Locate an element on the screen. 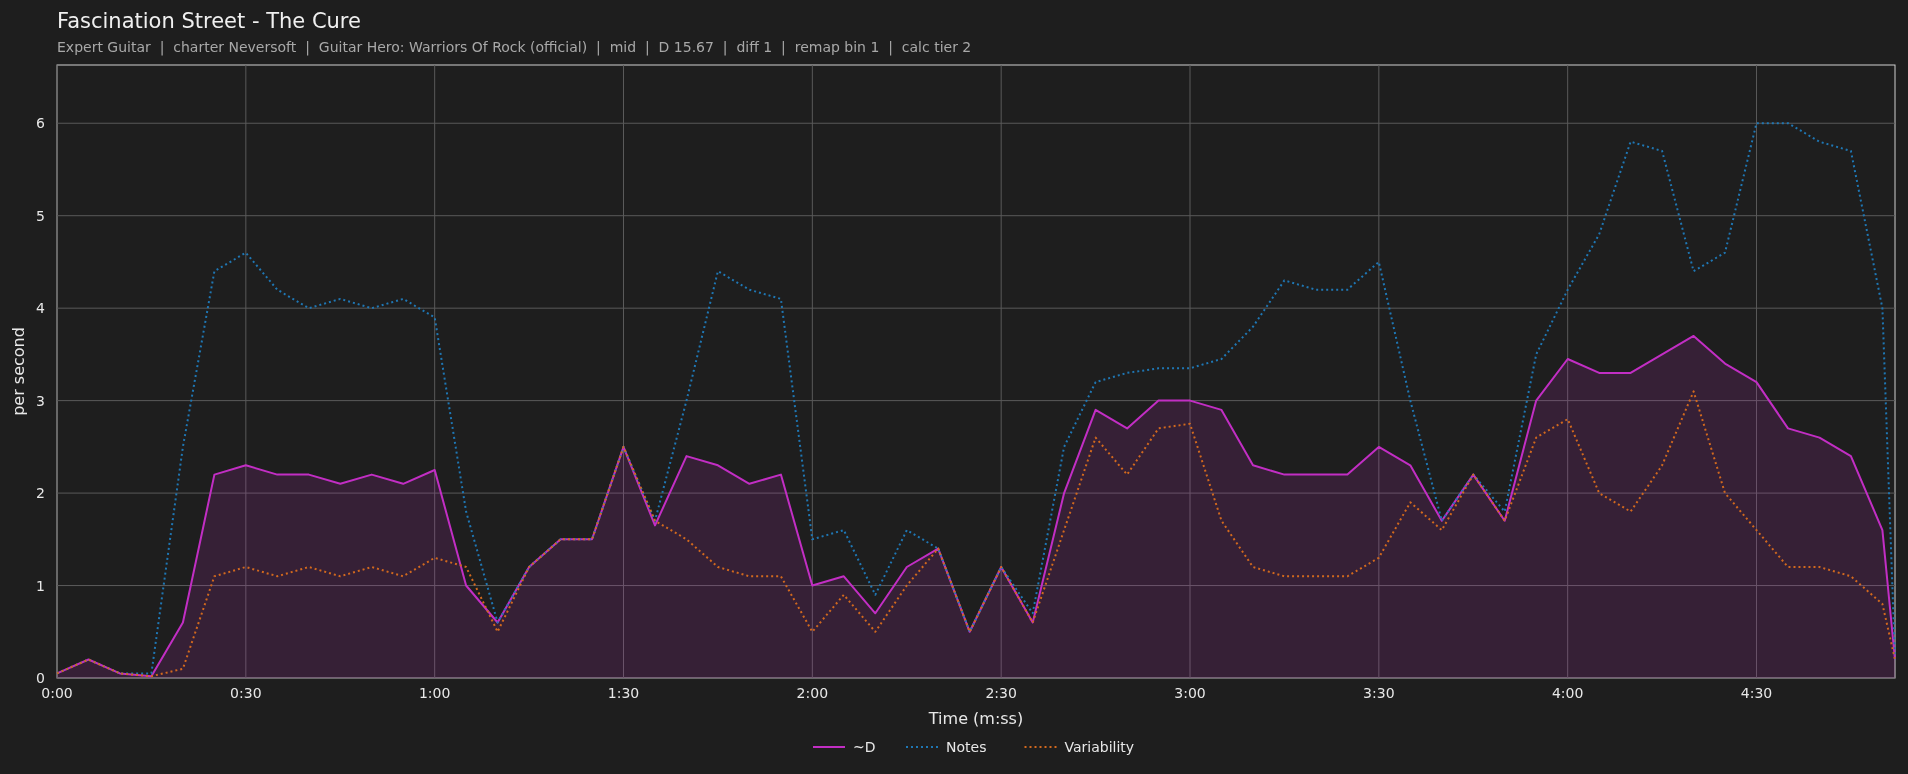 Image resolution: width=1908 pixels, height=774 pixels. tick-label: 1:30 is located at coordinates (623, 693).